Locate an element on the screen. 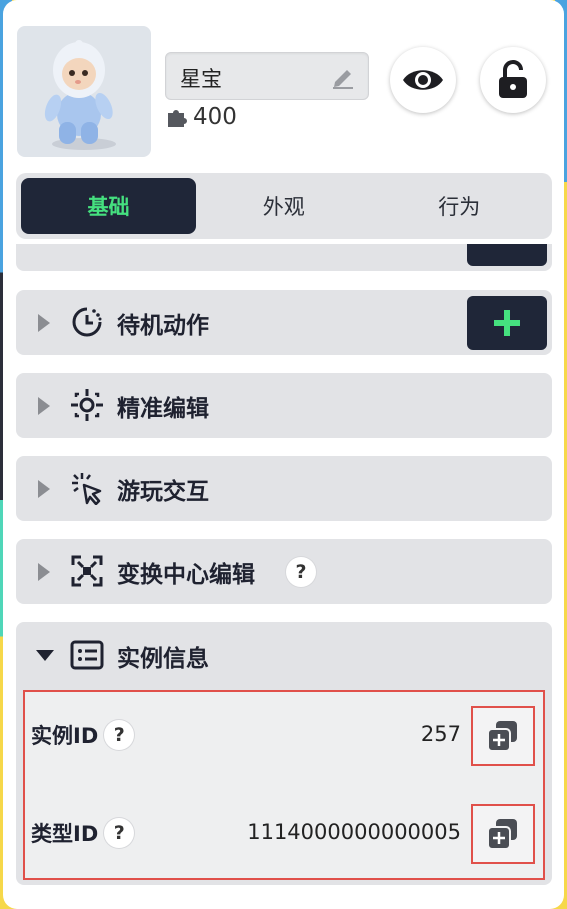 The height and width of the screenshot is (909, 567). section-transform-center: 变换中心编辑 ? is located at coordinates (284, 571).